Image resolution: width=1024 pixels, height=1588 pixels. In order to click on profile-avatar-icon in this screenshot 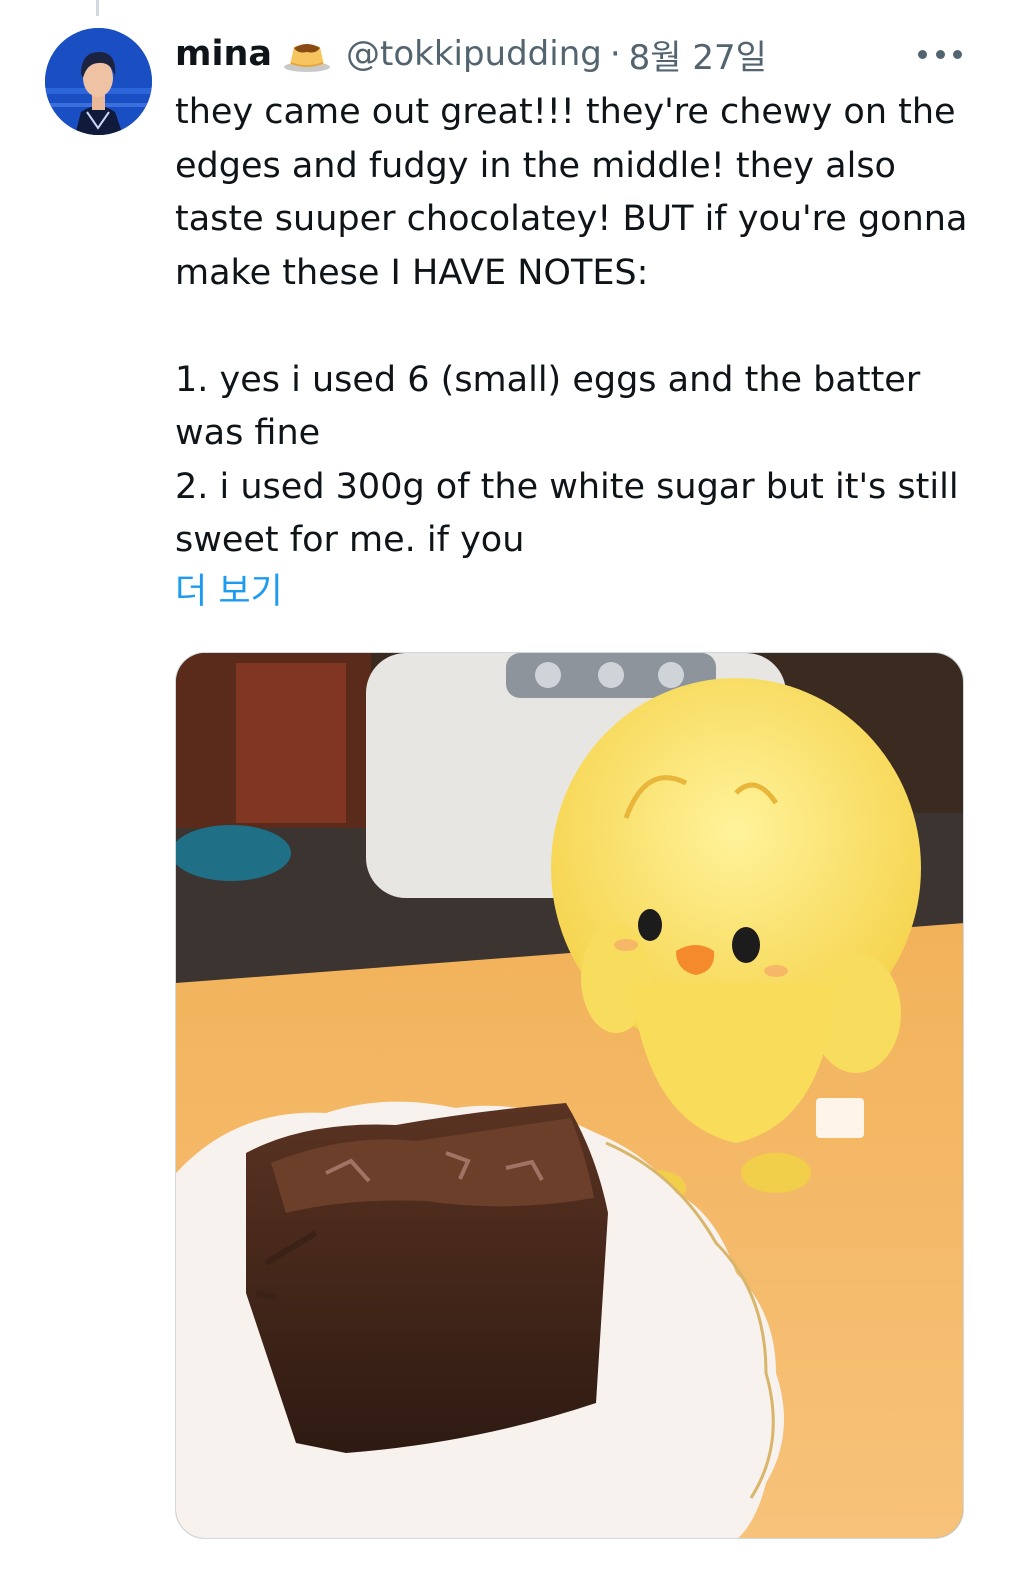, I will do `click(98, 81)`.